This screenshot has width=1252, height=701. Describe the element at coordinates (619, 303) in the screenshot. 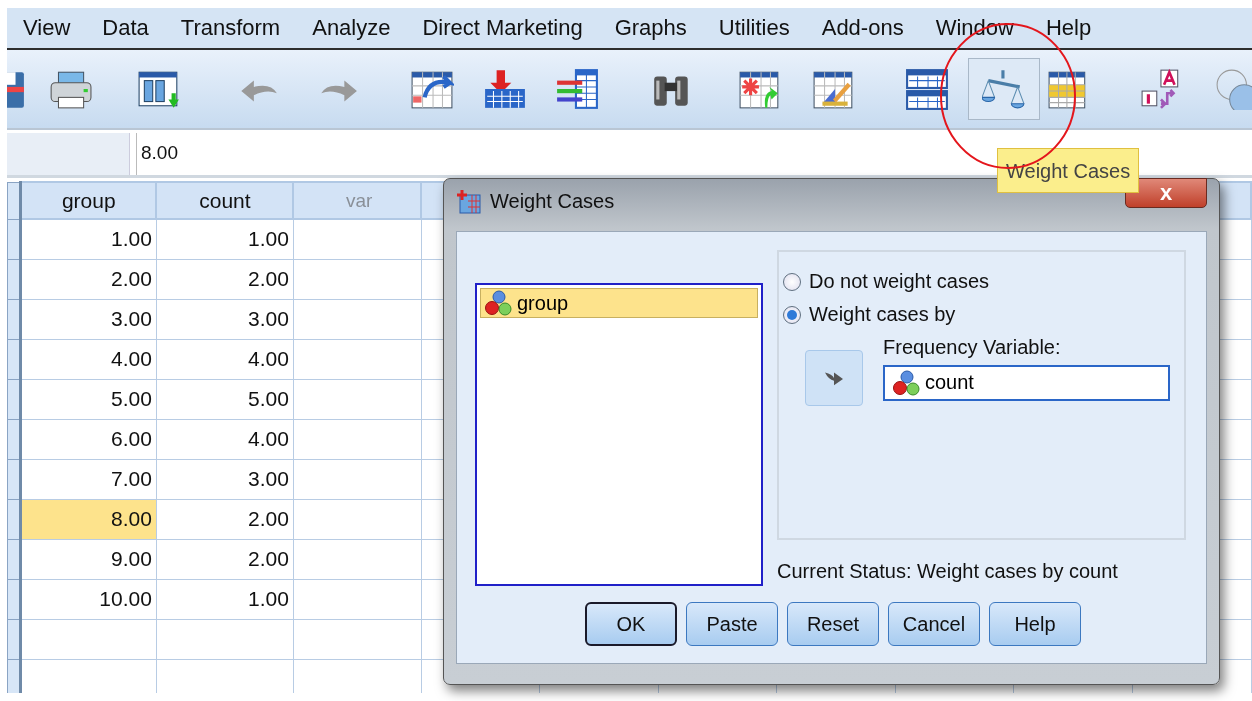

I see `list-item: group` at that location.